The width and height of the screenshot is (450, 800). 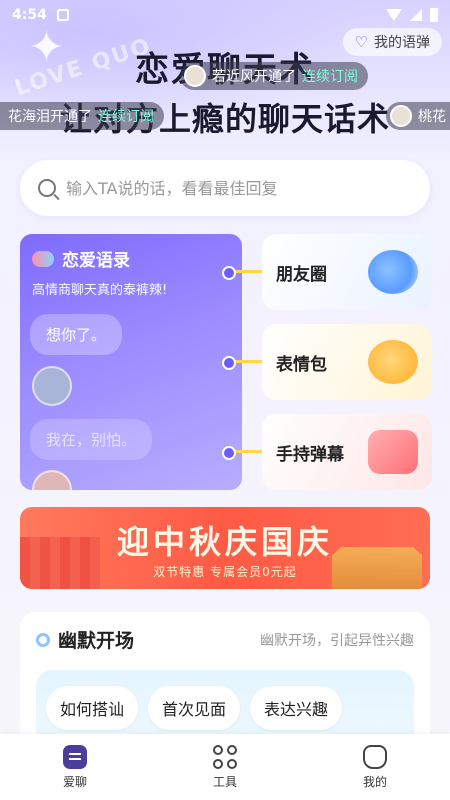 I want to click on tool-friend-circle: 朋友圈, so click(x=347, y=272).